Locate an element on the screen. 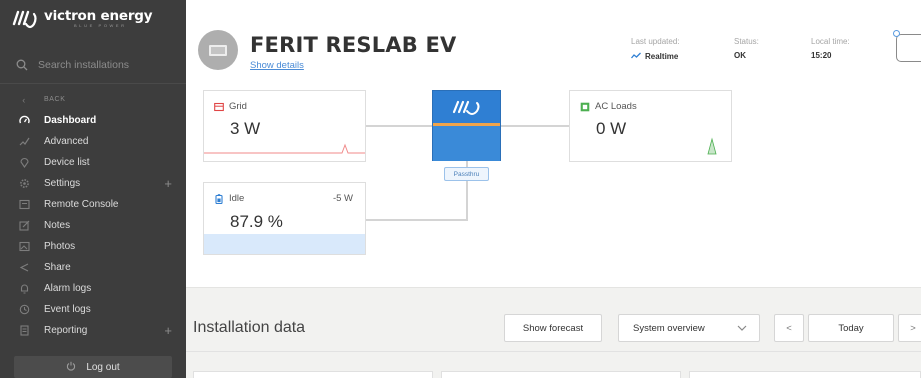 The image size is (921, 378). sidebar-item-photos: Photos is located at coordinates (93, 246).